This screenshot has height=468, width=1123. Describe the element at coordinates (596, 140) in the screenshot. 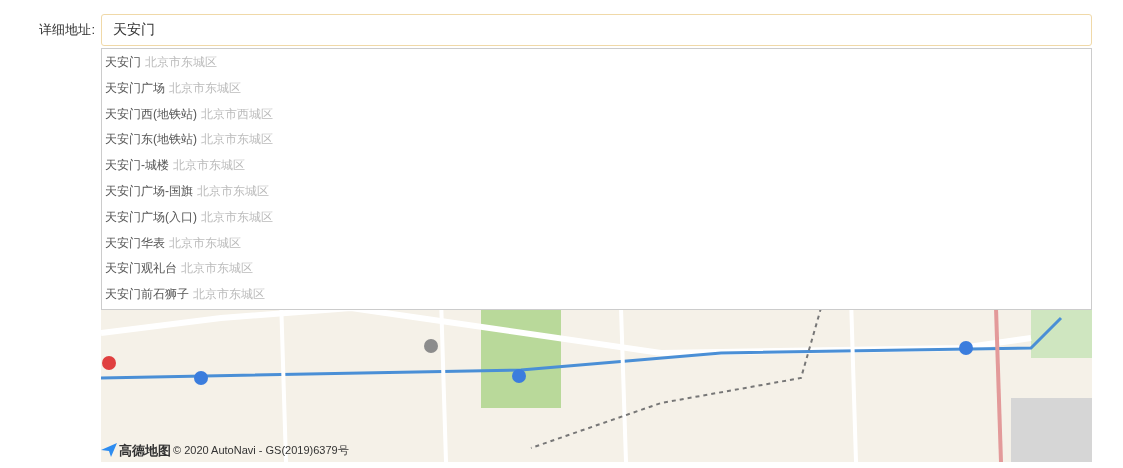

I see `suggestion-item: 天安门东(地铁站) 北京市东城区` at that location.